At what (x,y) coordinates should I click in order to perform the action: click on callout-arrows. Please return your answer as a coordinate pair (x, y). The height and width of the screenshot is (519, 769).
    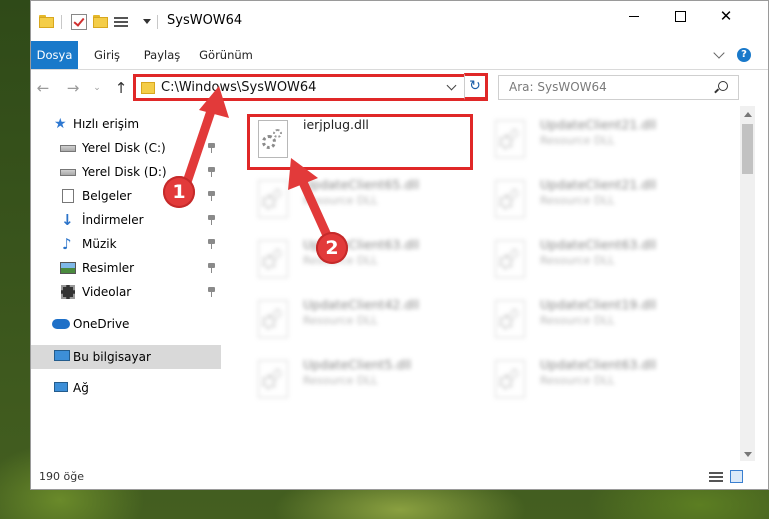
    Looking at the image, I should click on (258, 166).